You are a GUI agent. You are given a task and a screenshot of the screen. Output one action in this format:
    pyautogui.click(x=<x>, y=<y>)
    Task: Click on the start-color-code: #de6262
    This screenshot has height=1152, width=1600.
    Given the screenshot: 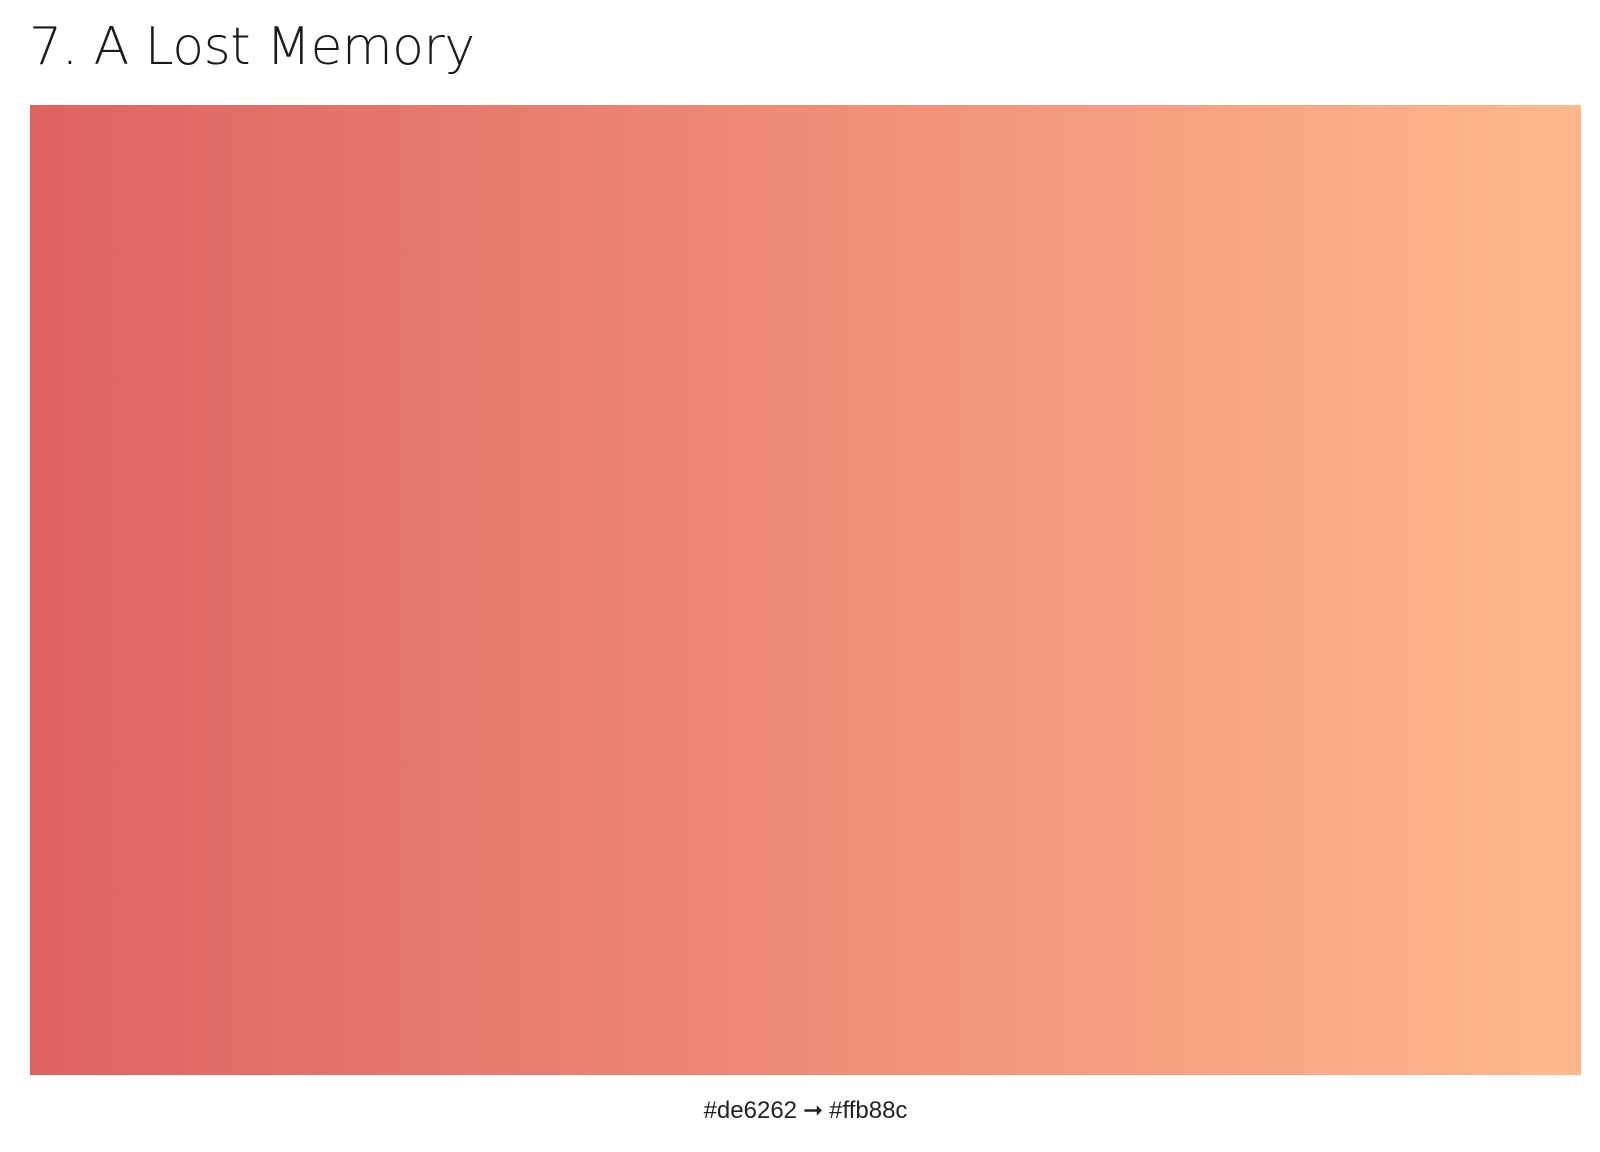 What is the action you would take?
    pyautogui.click(x=750, y=1110)
    